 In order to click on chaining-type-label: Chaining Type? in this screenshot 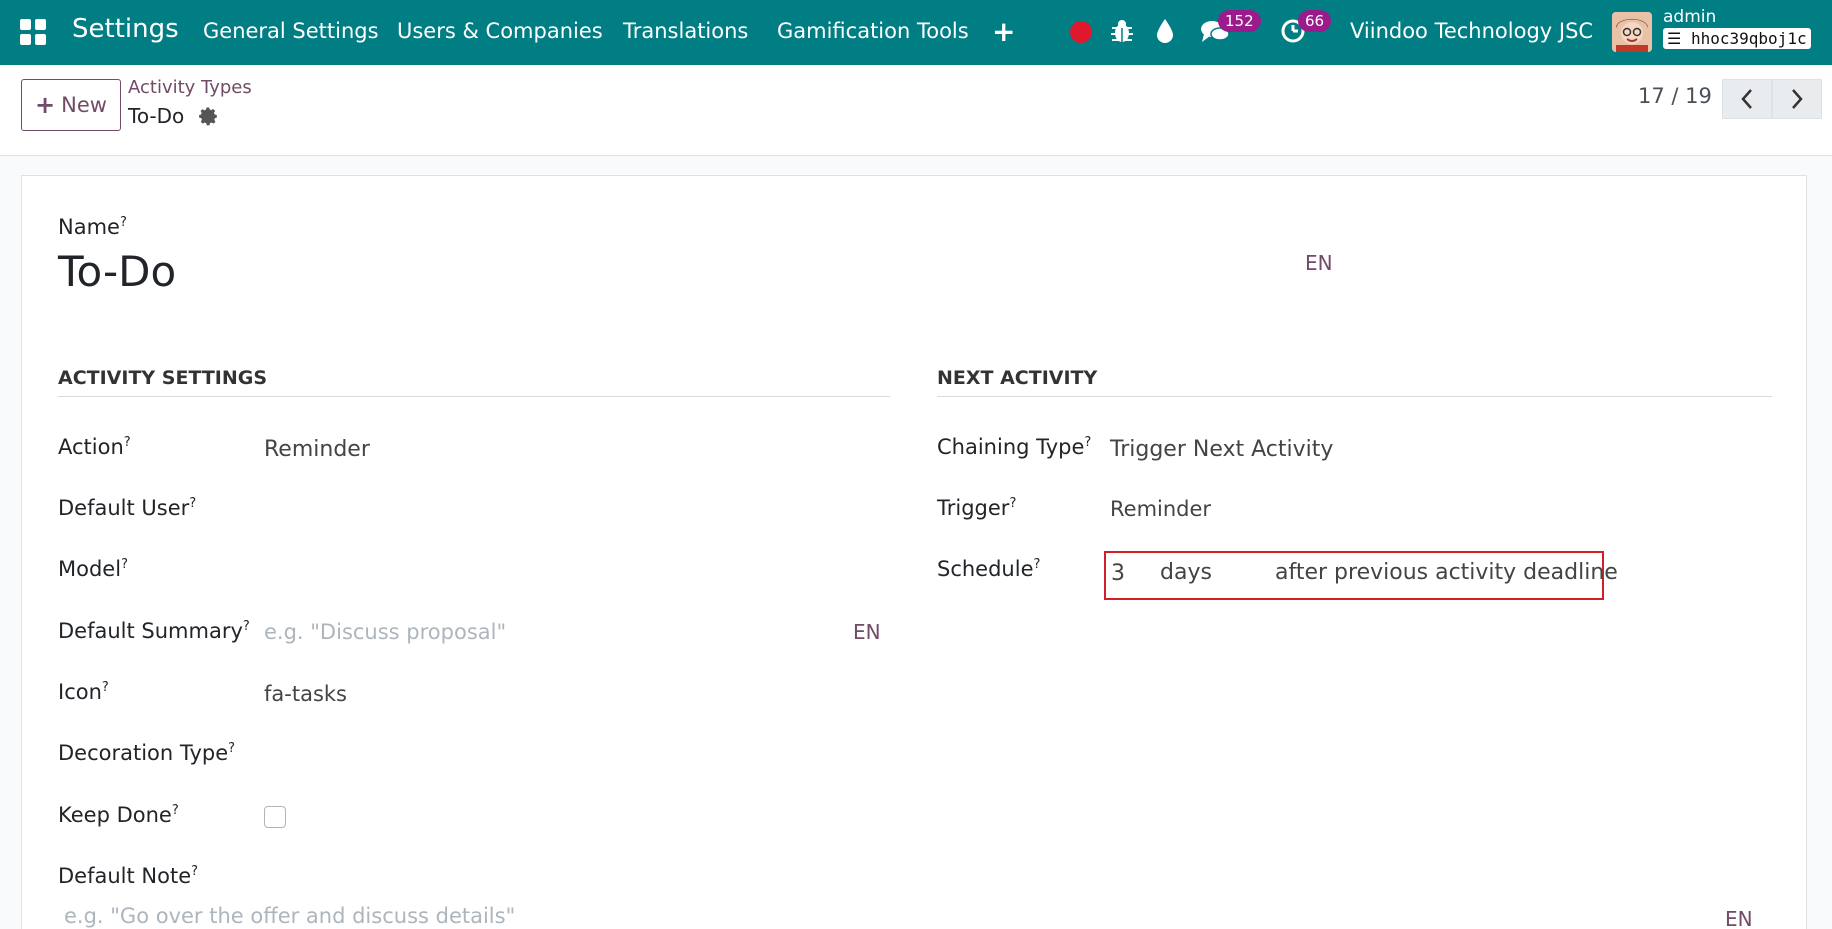, I will do `click(1014, 447)`.